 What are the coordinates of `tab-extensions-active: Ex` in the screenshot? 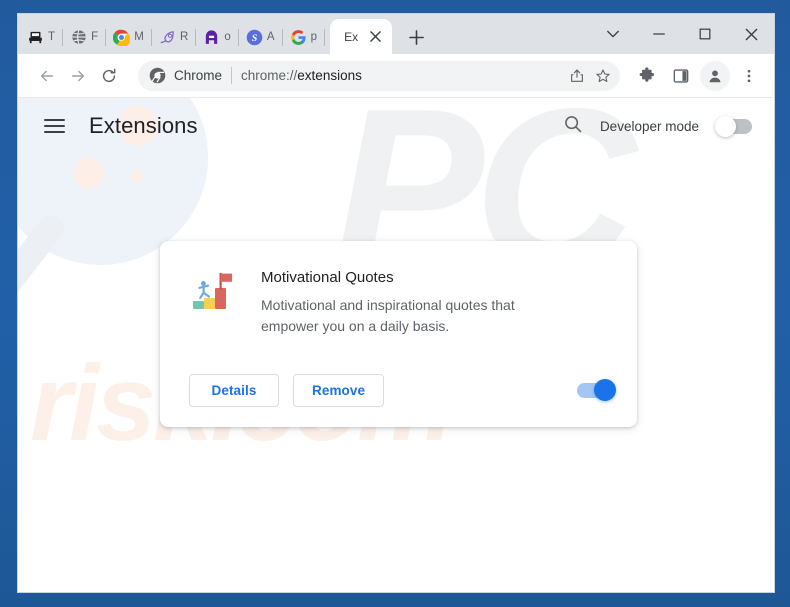 It's located at (361, 36).